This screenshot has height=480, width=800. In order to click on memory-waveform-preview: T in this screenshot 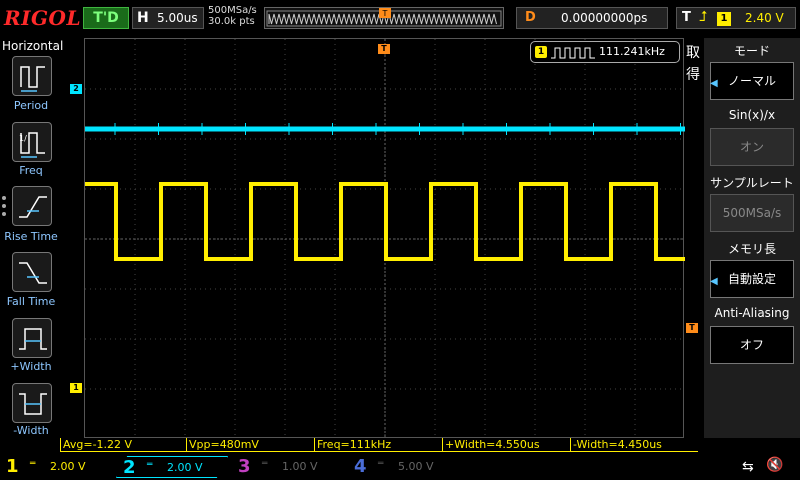, I will do `click(384, 17)`.